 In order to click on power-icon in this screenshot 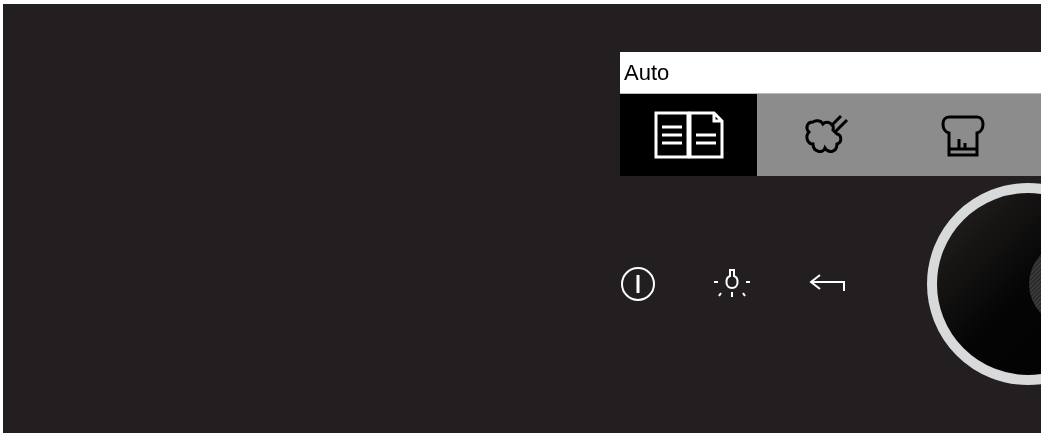, I will do `click(638, 284)`.